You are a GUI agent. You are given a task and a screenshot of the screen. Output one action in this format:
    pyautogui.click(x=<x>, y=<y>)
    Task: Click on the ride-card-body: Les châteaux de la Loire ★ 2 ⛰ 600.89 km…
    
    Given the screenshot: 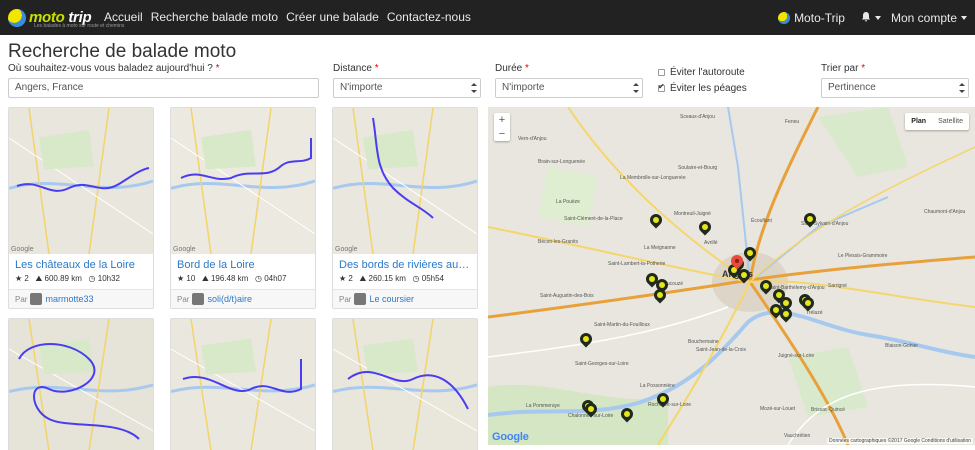 What is the action you would take?
    pyautogui.click(x=81, y=271)
    